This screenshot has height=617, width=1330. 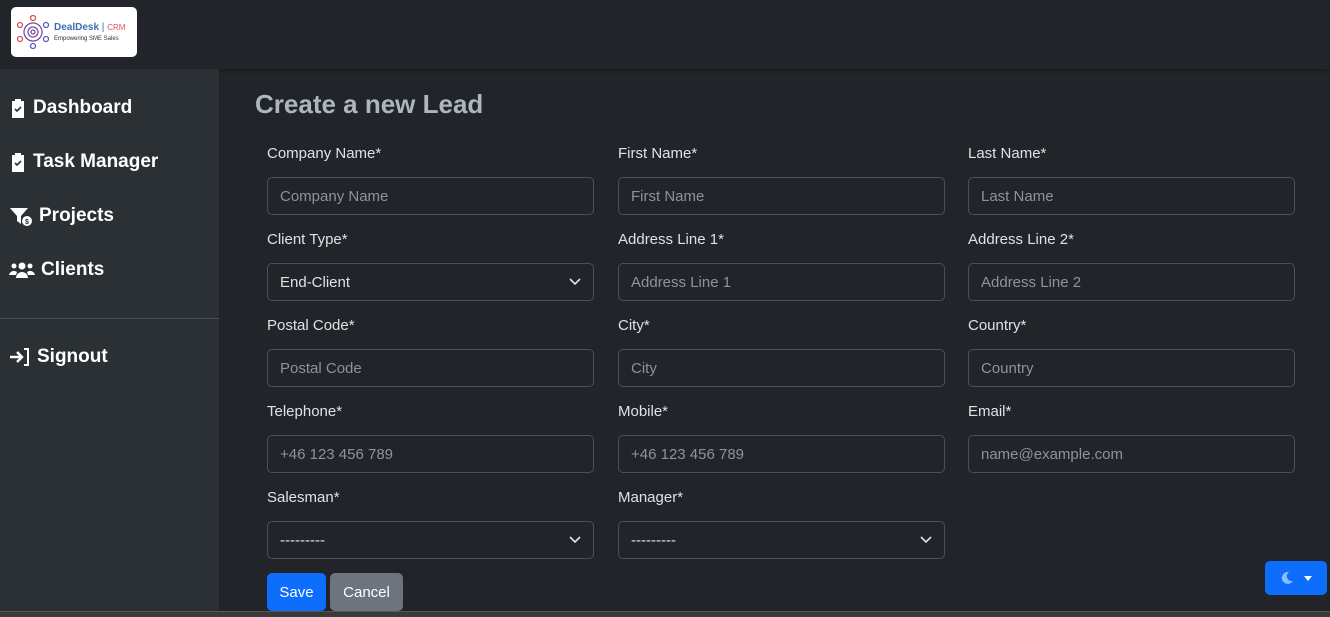 What do you see at coordinates (430, 368) in the screenshot?
I see `text-input: Postal Code` at bounding box center [430, 368].